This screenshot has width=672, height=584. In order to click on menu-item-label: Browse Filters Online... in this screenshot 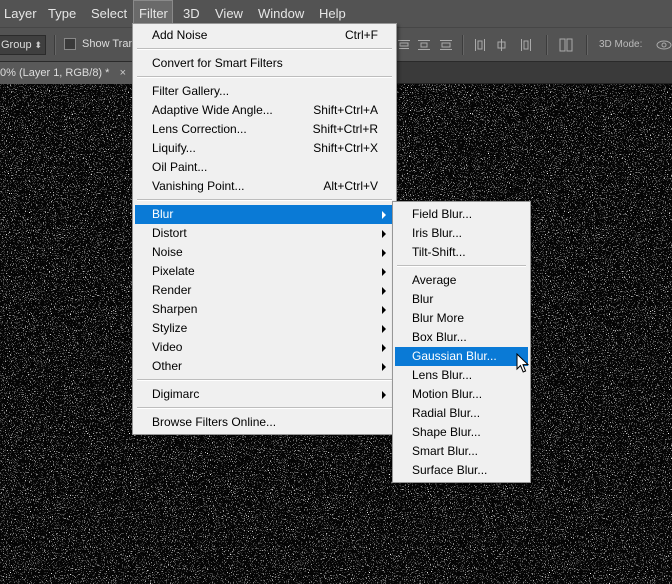, I will do `click(214, 422)`.